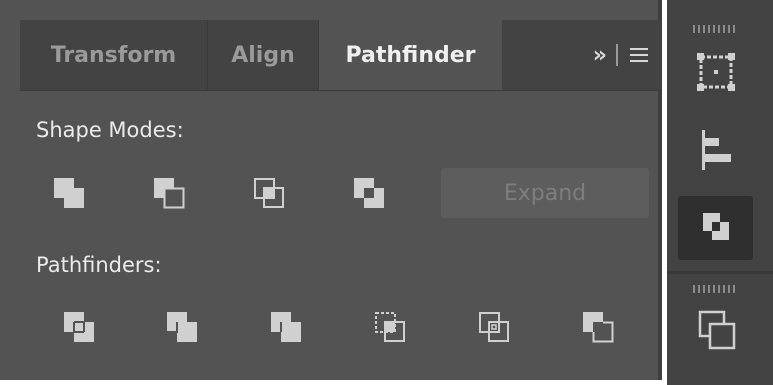 This screenshot has width=773, height=385. Describe the element at coordinates (617, 55) in the screenshot. I see `tab-separator` at that location.